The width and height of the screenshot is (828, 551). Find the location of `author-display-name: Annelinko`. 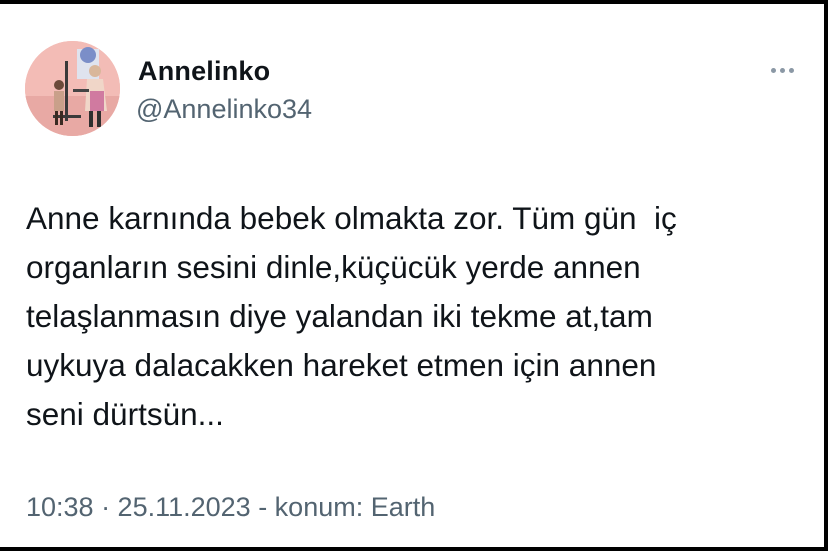

author-display-name: Annelinko is located at coordinates (204, 71).